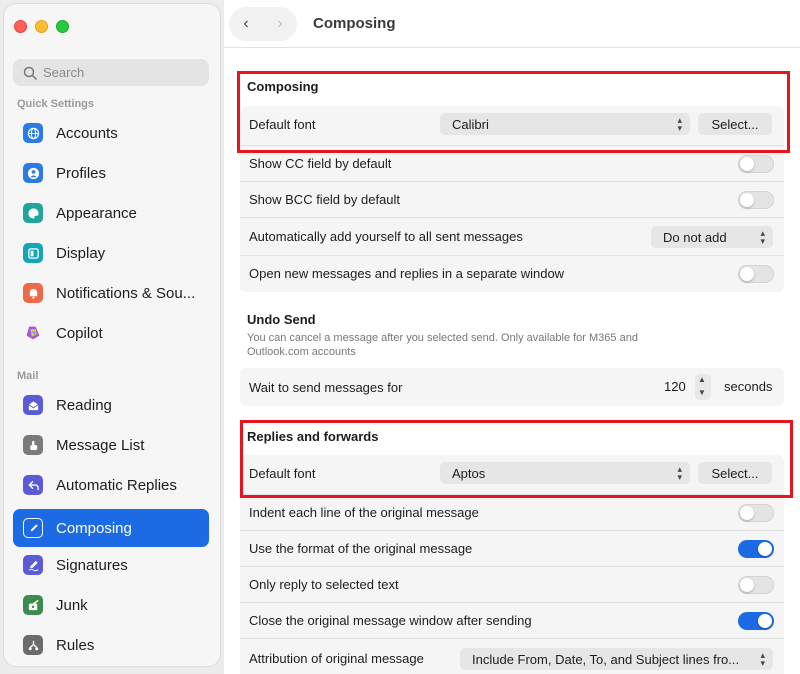 The image size is (800, 674). What do you see at coordinates (33, 293) in the screenshot?
I see `bell-icon` at bounding box center [33, 293].